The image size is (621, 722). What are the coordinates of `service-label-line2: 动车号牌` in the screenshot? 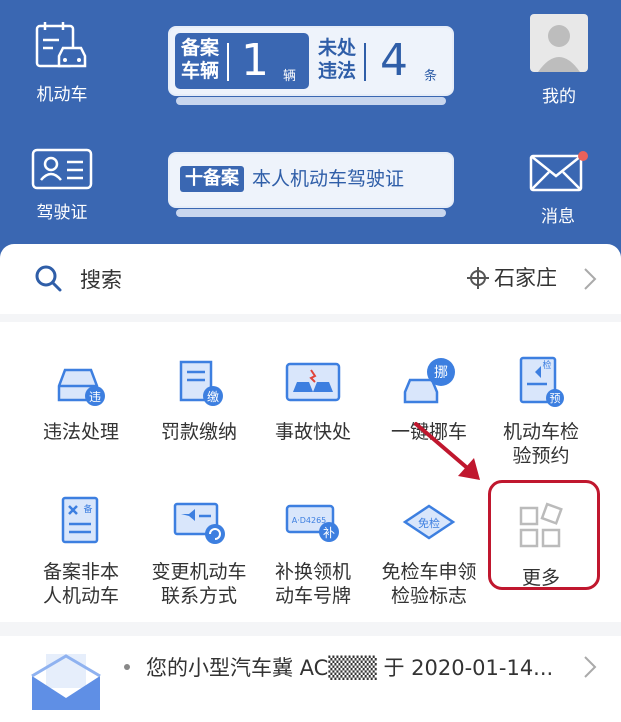 It's located at (312, 596).